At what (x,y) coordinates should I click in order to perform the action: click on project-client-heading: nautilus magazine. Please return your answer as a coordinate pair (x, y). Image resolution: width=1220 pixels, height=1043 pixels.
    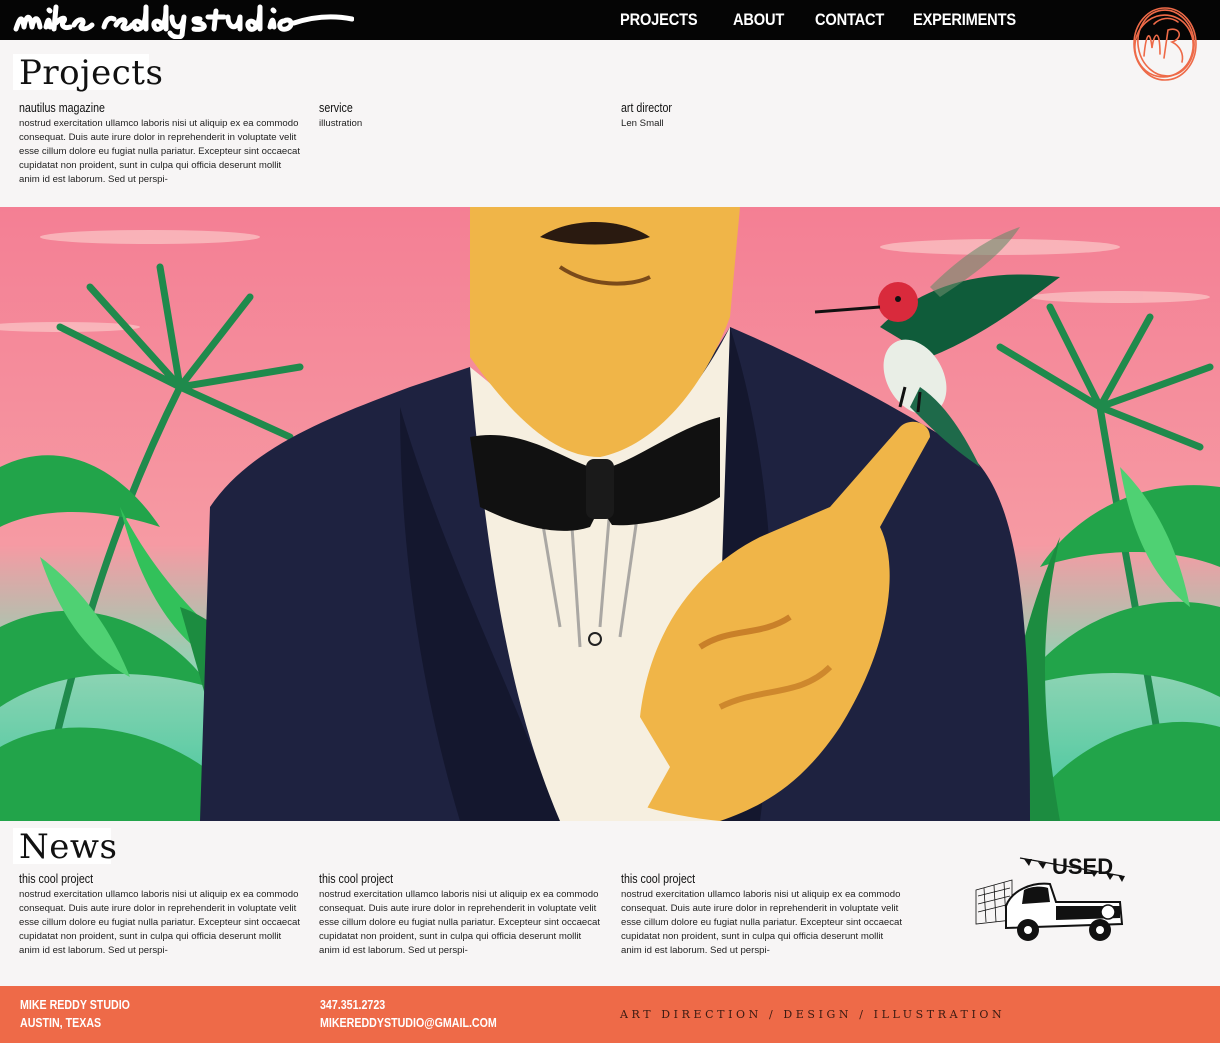
    Looking at the image, I should click on (62, 107).